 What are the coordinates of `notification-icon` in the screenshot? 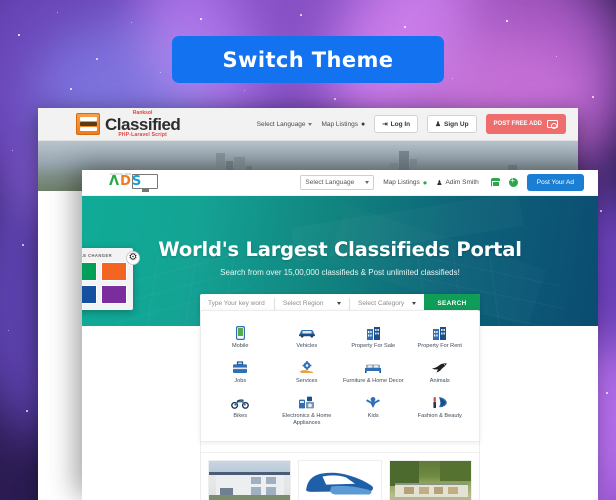 It's located at (513, 181).